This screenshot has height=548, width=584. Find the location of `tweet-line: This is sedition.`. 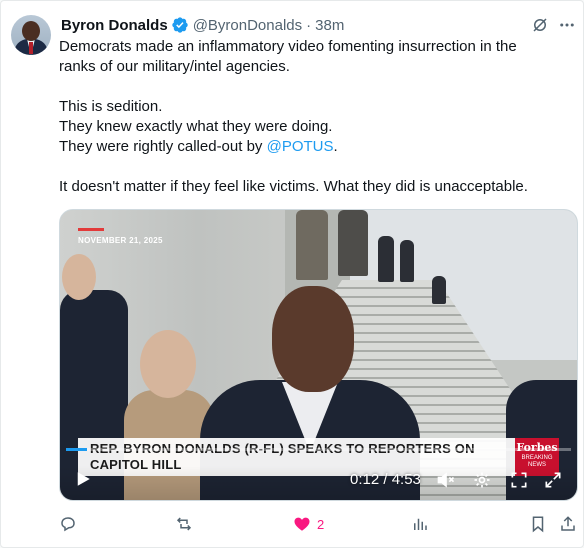

tweet-line: This is sedition. is located at coordinates (111, 106).